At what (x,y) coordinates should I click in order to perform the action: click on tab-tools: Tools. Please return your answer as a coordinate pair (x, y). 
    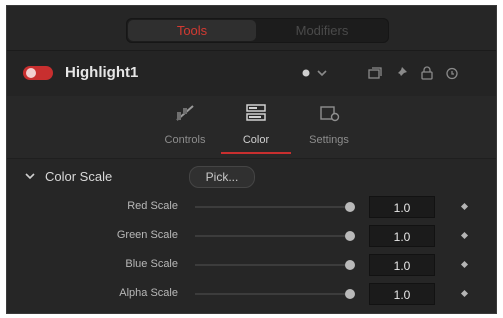
    Looking at the image, I should click on (192, 30).